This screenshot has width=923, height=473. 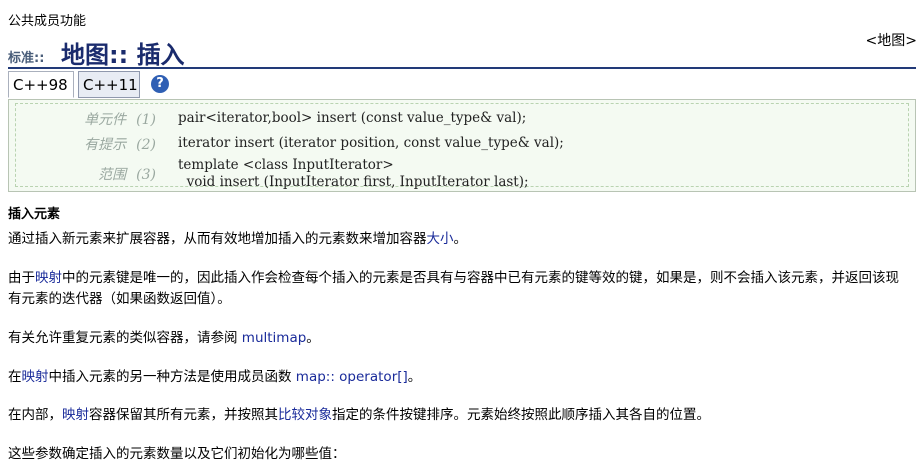 I want to click on prototype-label: 有提示, so click(x=105, y=145).